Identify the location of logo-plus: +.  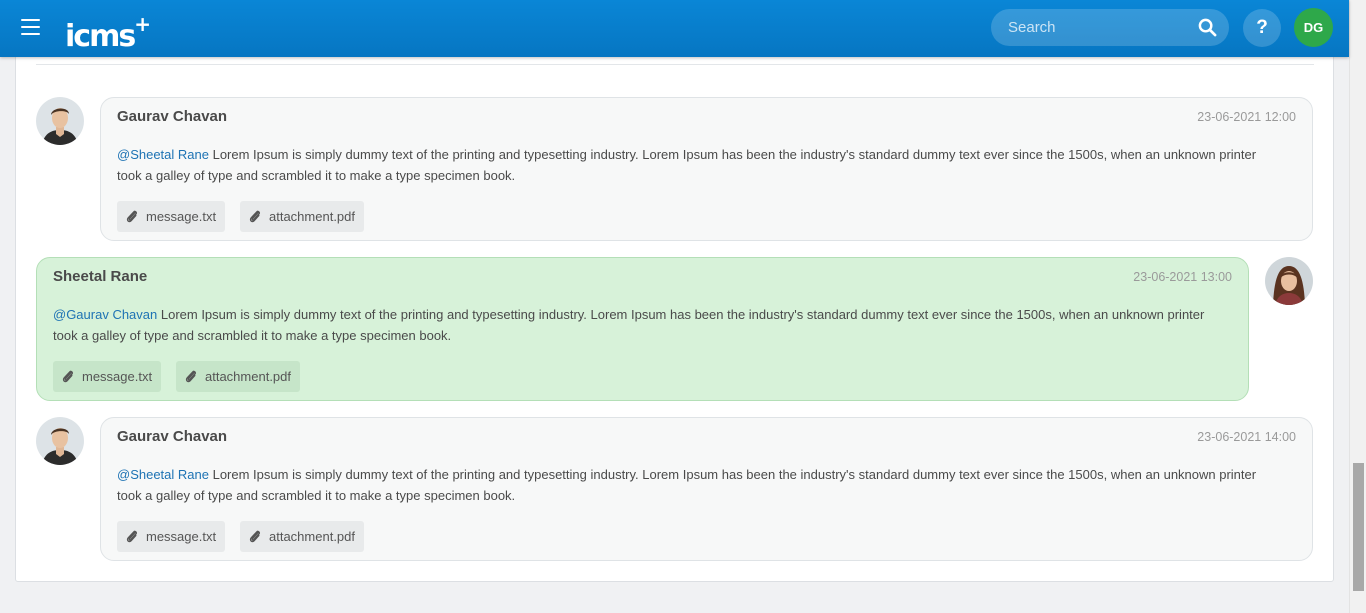
(142, 24).